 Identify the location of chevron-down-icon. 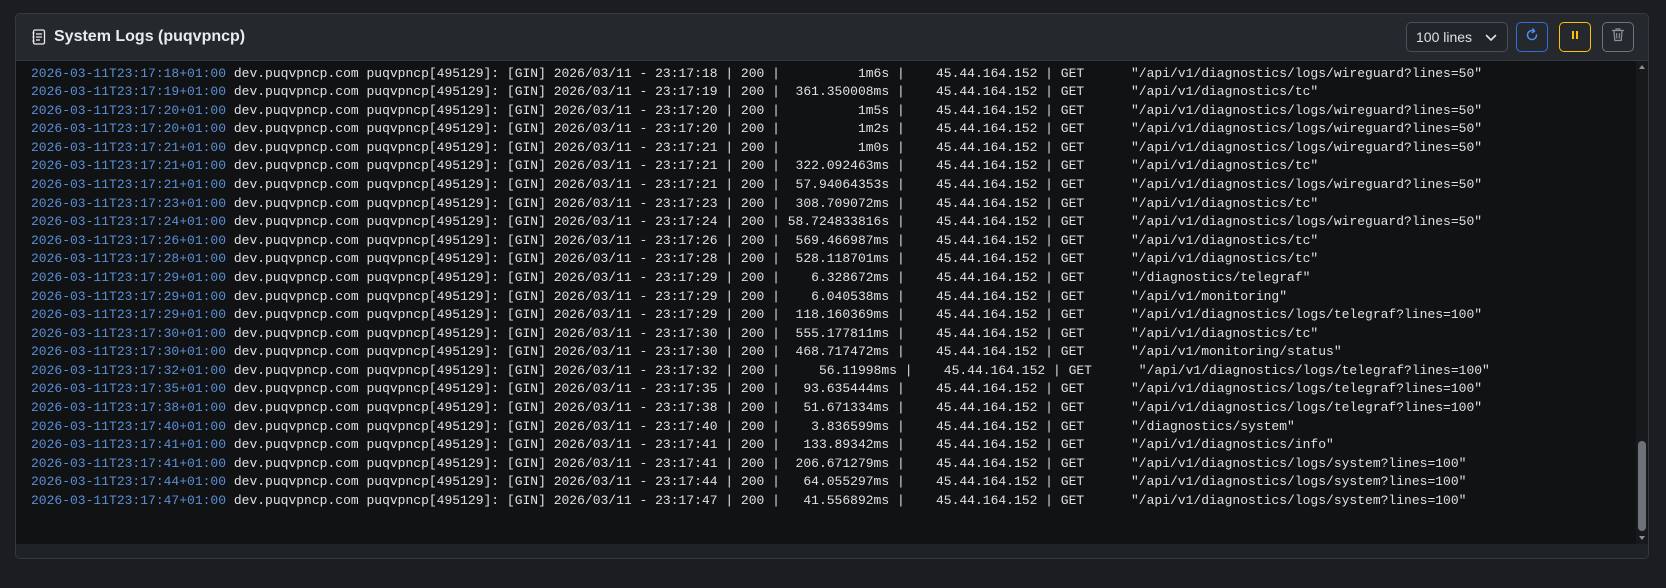
(1491, 37).